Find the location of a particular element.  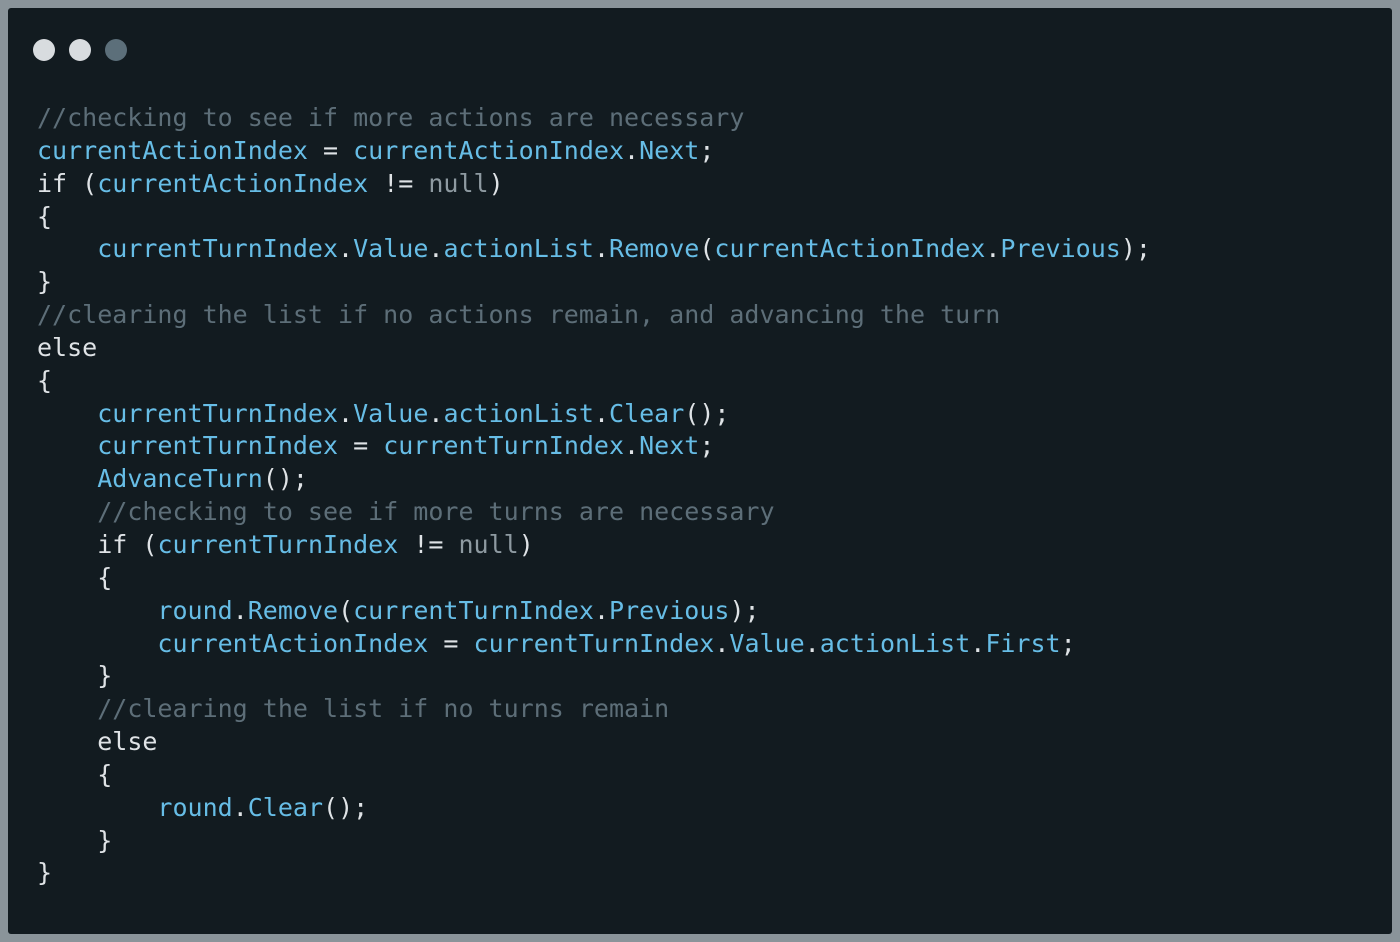

code-token-identifier: Previous is located at coordinates (1060, 249).